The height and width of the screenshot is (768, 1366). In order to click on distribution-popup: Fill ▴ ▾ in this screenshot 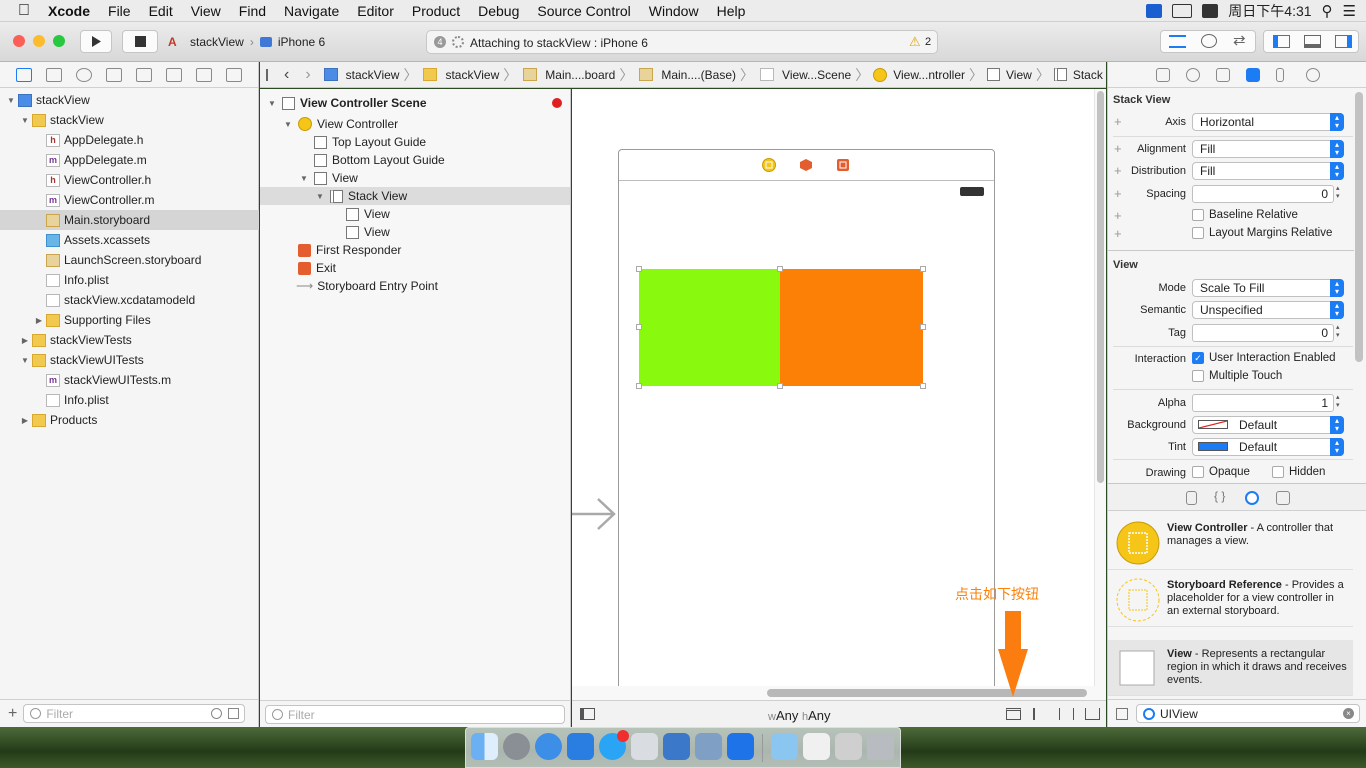, I will do `click(1268, 171)`.